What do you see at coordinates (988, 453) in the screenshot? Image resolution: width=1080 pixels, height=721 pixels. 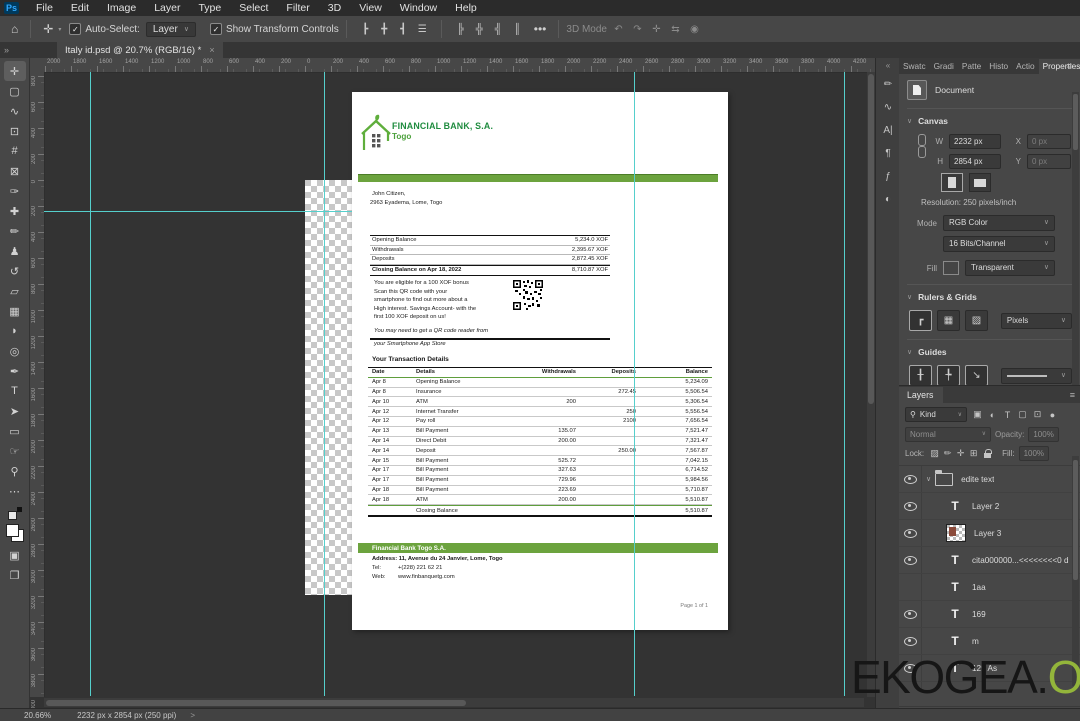 I see `lock-all-icon` at bounding box center [988, 453].